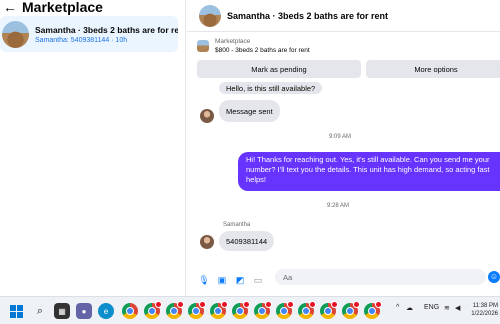 The image size is (500, 324). Describe the element at coordinates (81, 40) in the screenshot. I see `conversation-preview: Samantha: 5409381144 · 10h` at that location.